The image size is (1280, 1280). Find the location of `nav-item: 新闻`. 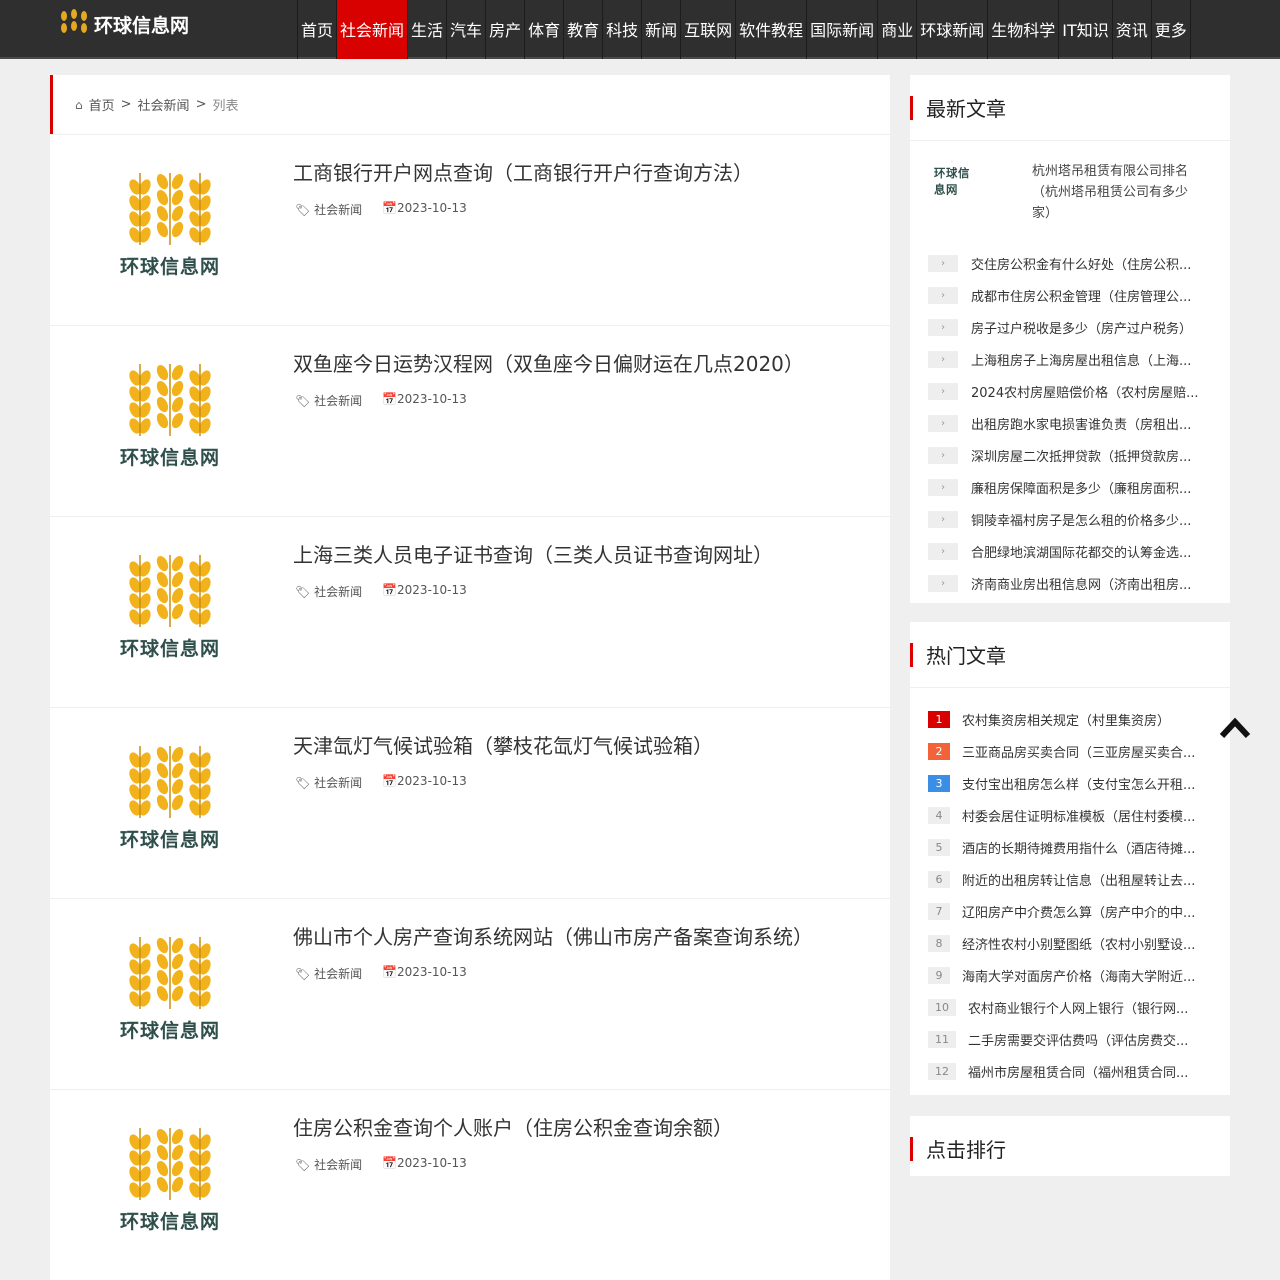

nav-item: 新闻 is located at coordinates (661, 29).